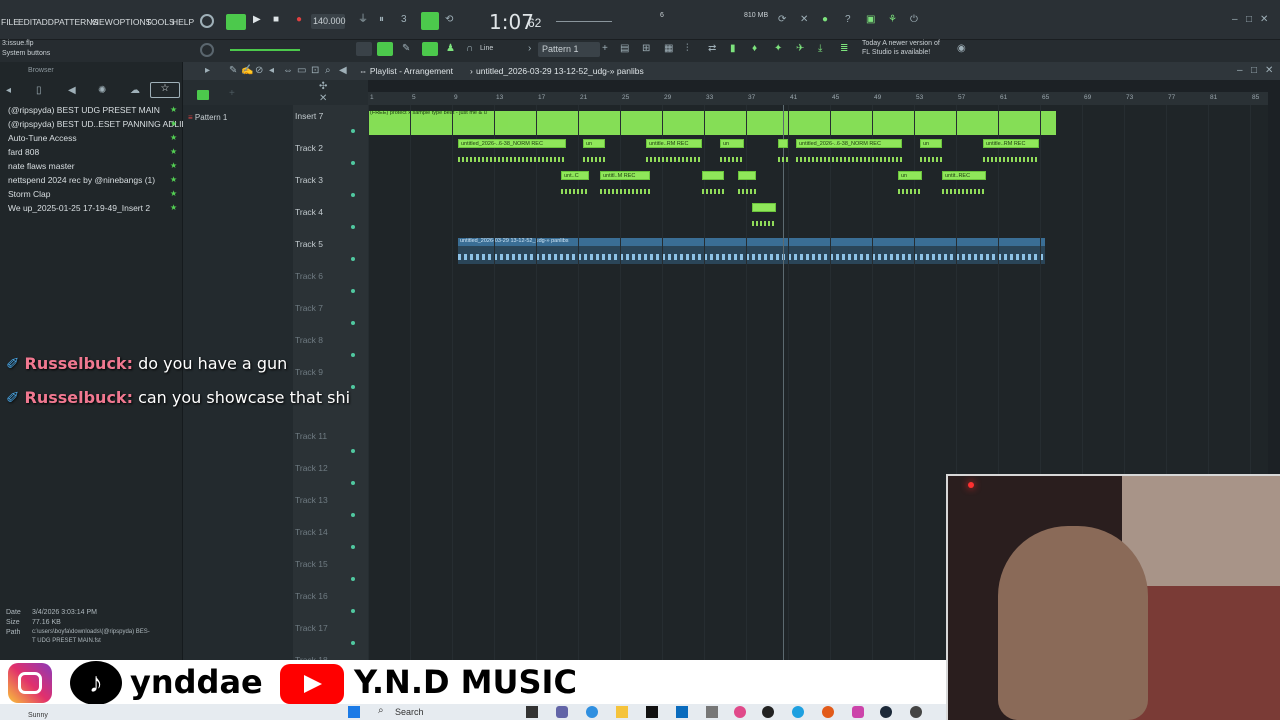 The width and height of the screenshot is (1280, 720). What do you see at coordinates (486, 48) in the screenshot?
I see `snap-mode: Line` at bounding box center [486, 48].